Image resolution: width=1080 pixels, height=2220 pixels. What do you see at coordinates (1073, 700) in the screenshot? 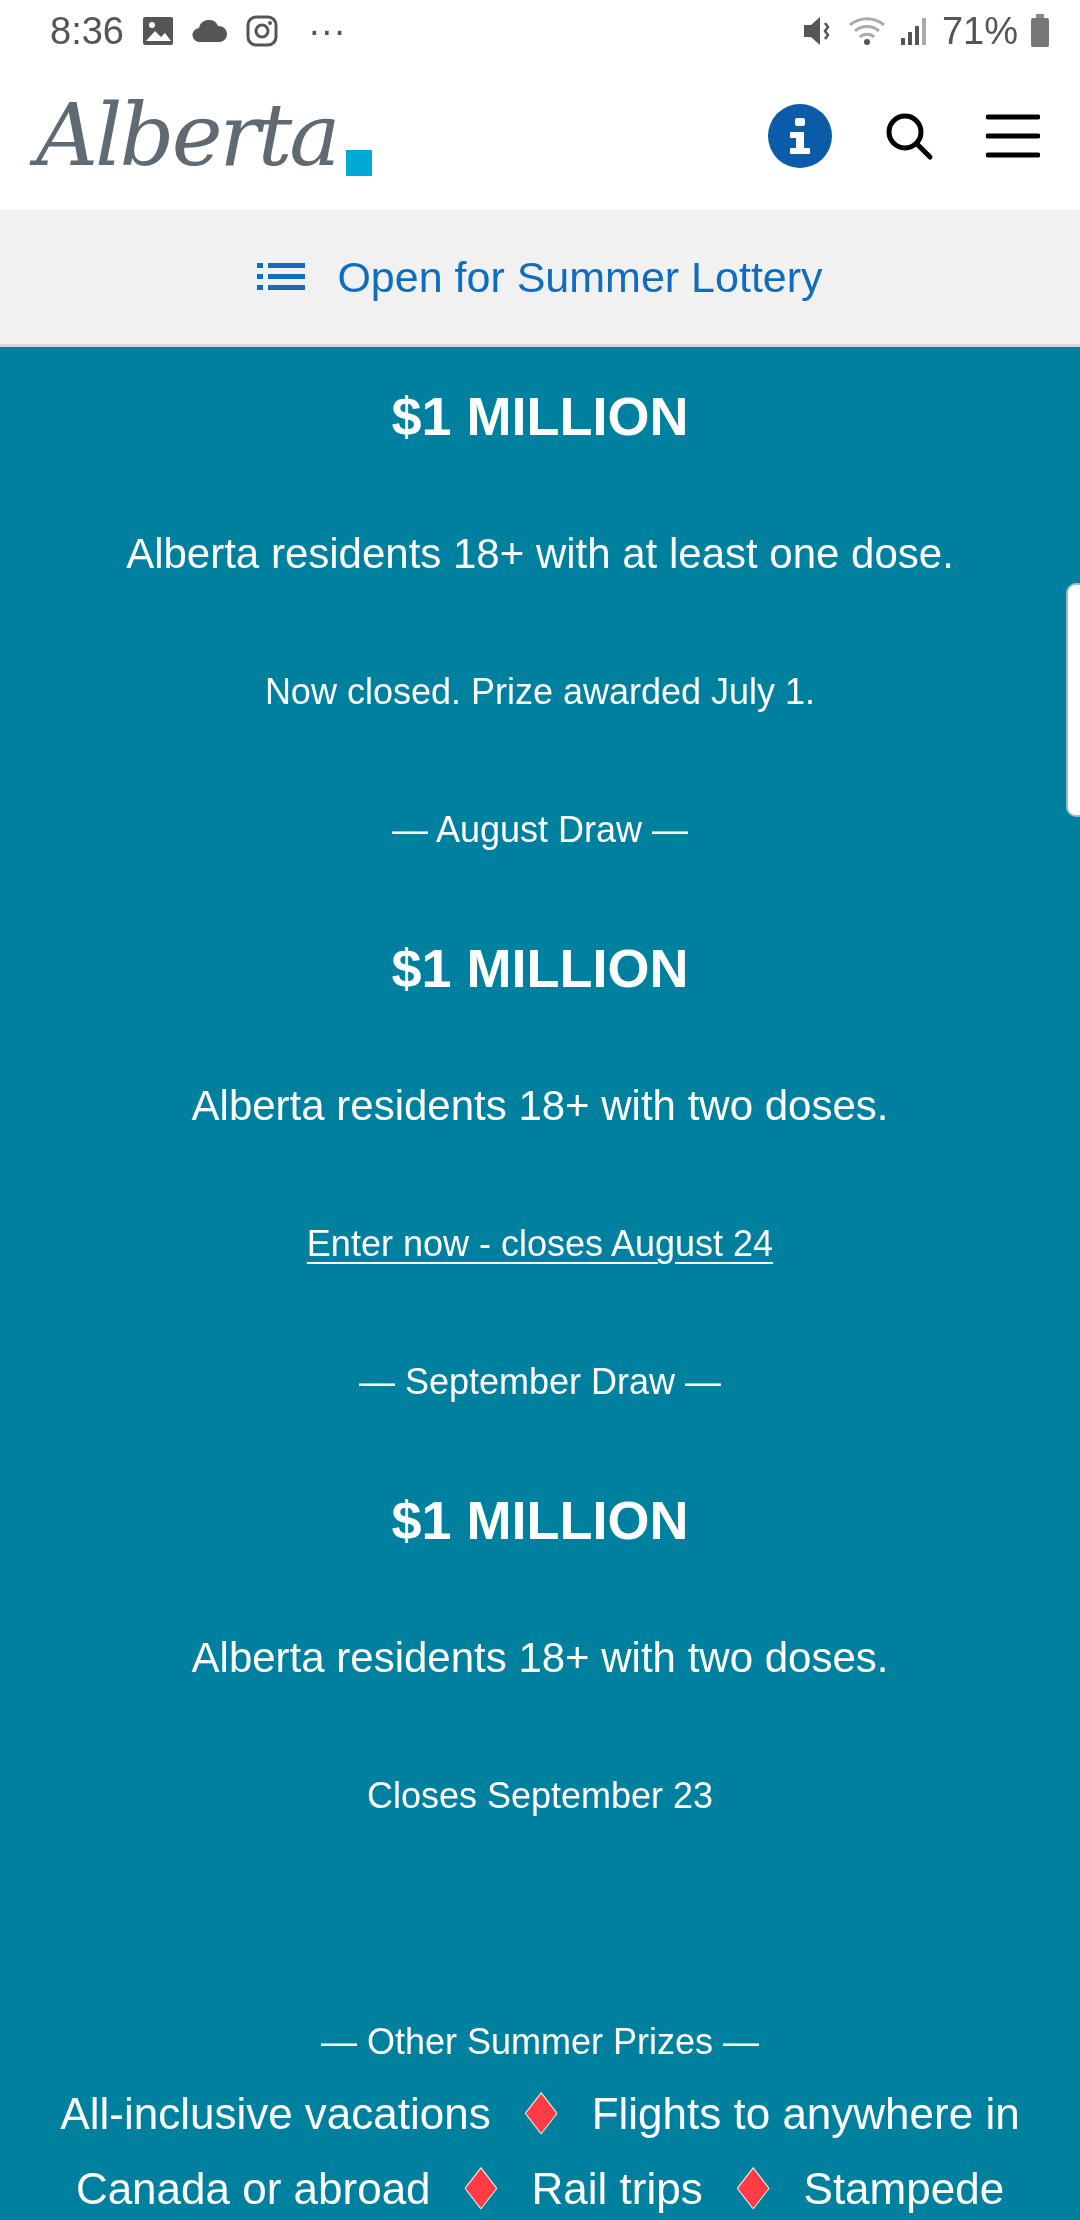
I see `side-panel-handle` at bounding box center [1073, 700].